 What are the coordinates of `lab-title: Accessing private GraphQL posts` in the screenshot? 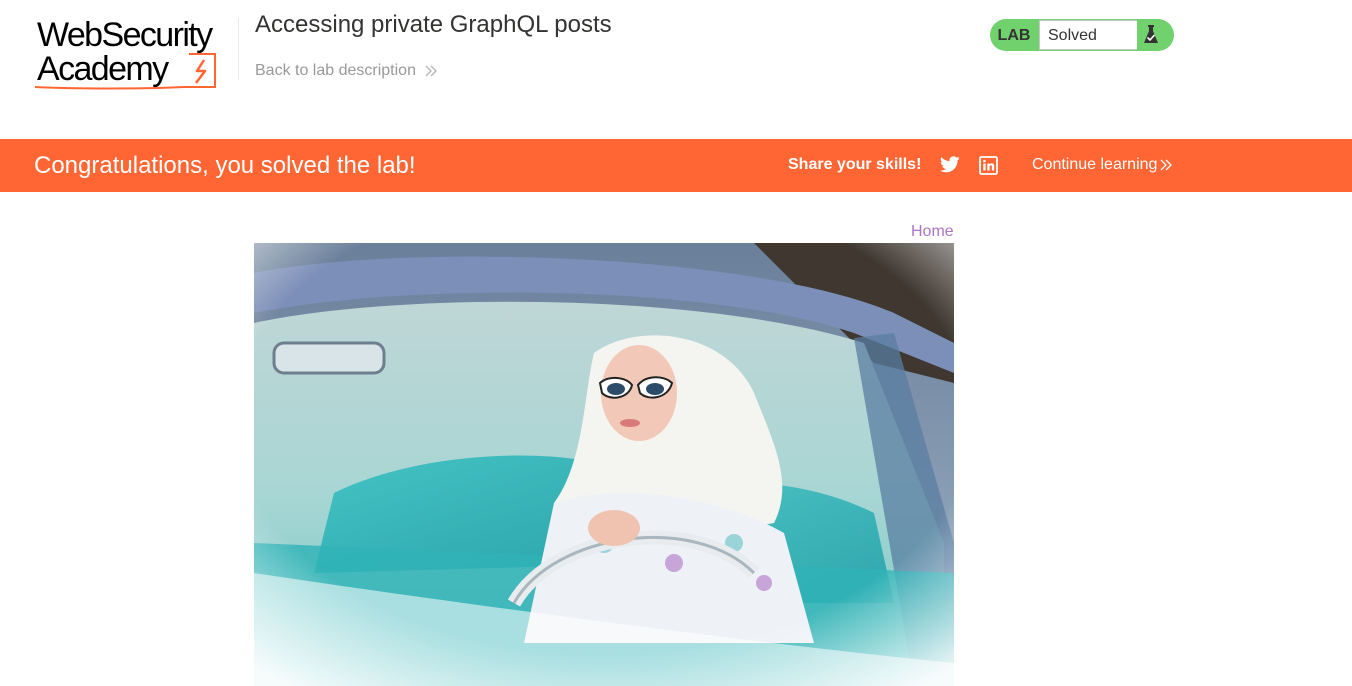 It's located at (433, 24).